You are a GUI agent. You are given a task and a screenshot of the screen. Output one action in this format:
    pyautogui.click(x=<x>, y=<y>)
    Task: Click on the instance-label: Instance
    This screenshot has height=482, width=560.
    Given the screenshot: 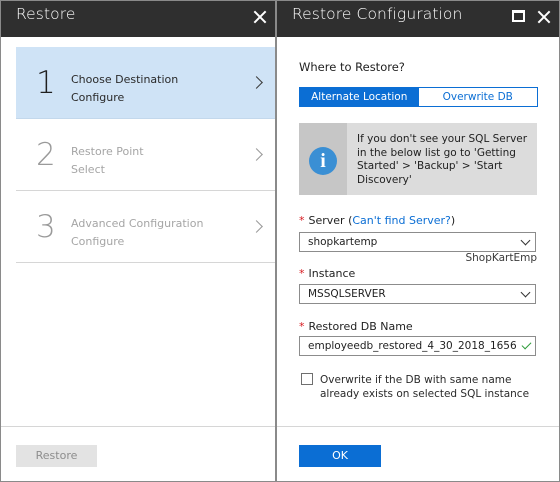 What is the action you would take?
    pyautogui.click(x=332, y=273)
    